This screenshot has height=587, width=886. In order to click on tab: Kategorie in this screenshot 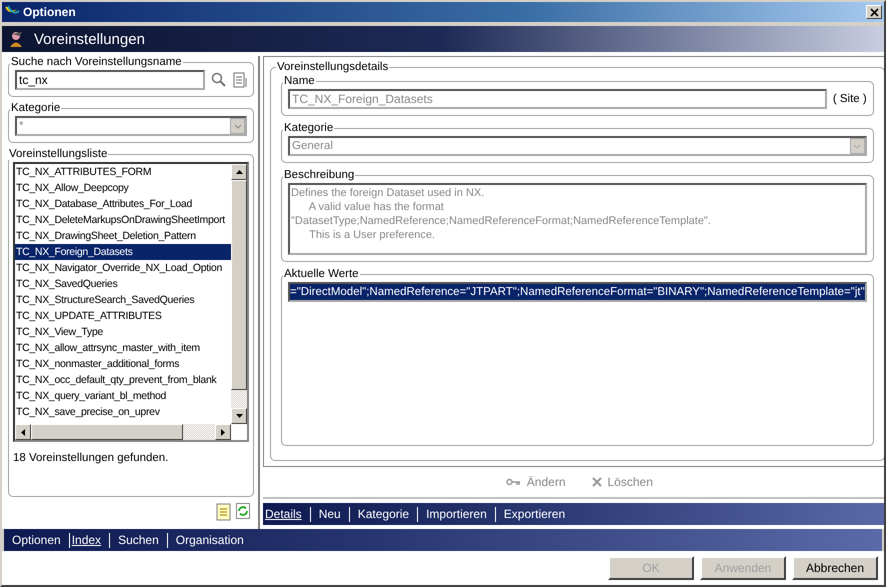, I will do `click(384, 514)`.